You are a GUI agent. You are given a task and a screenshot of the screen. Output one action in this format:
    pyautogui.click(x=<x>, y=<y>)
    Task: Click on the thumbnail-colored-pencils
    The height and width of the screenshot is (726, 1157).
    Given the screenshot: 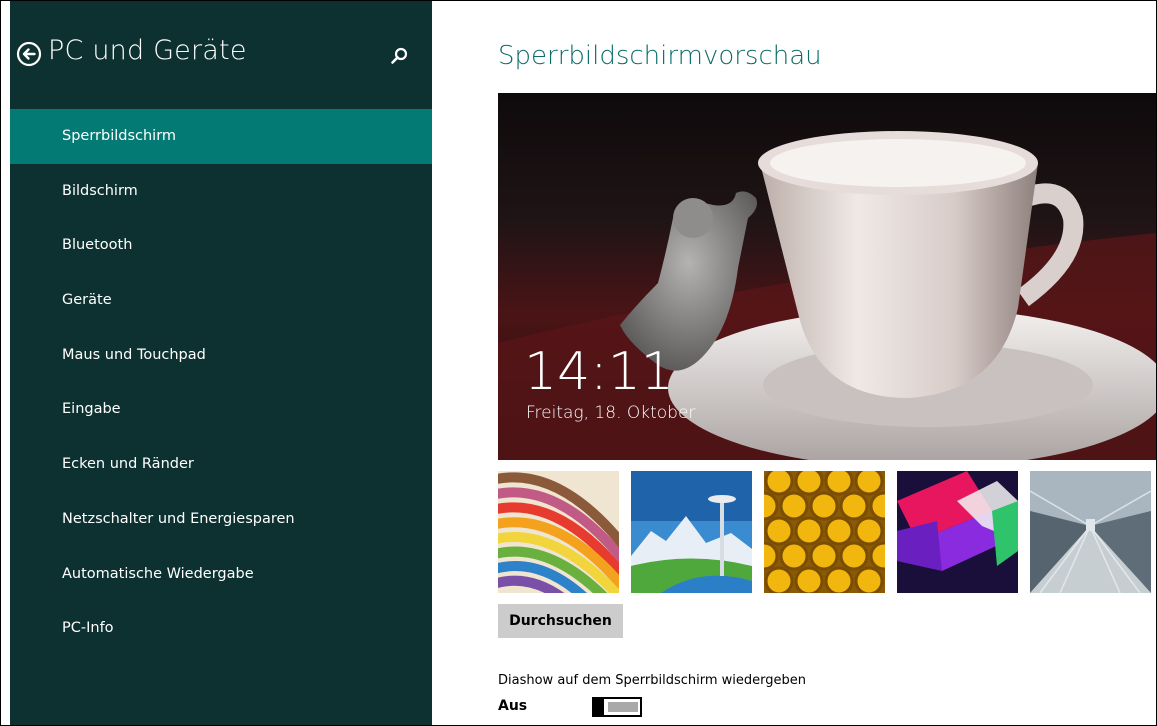 What is the action you would take?
    pyautogui.click(x=558, y=532)
    